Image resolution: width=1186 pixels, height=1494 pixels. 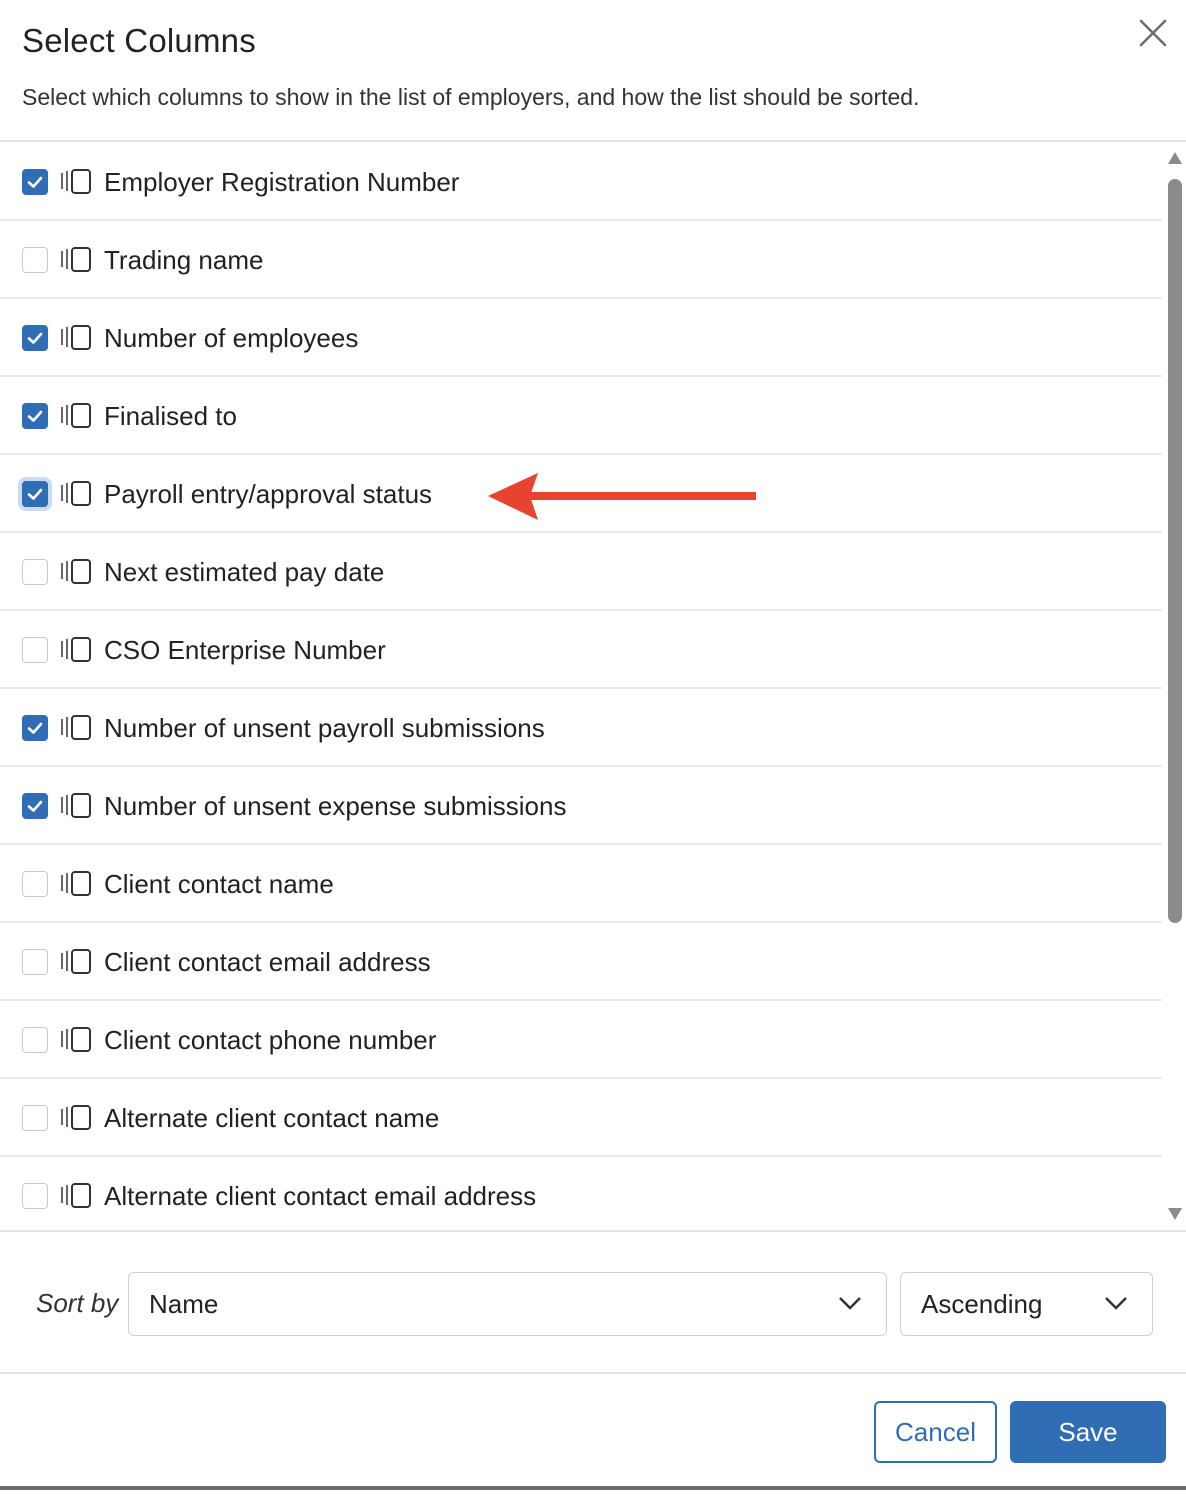 What do you see at coordinates (170, 416) in the screenshot?
I see `column-label: Finalised to` at bounding box center [170, 416].